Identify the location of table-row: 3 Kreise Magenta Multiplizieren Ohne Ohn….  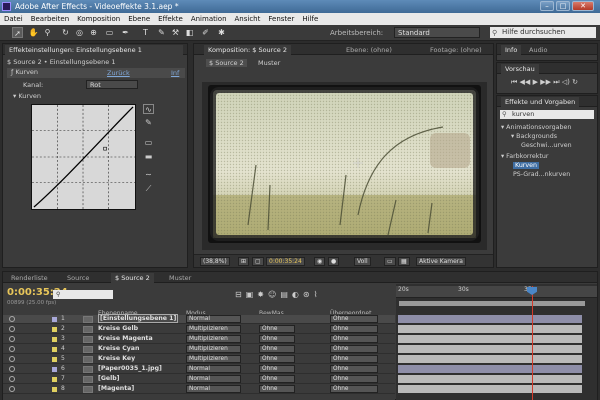
(199, 339).